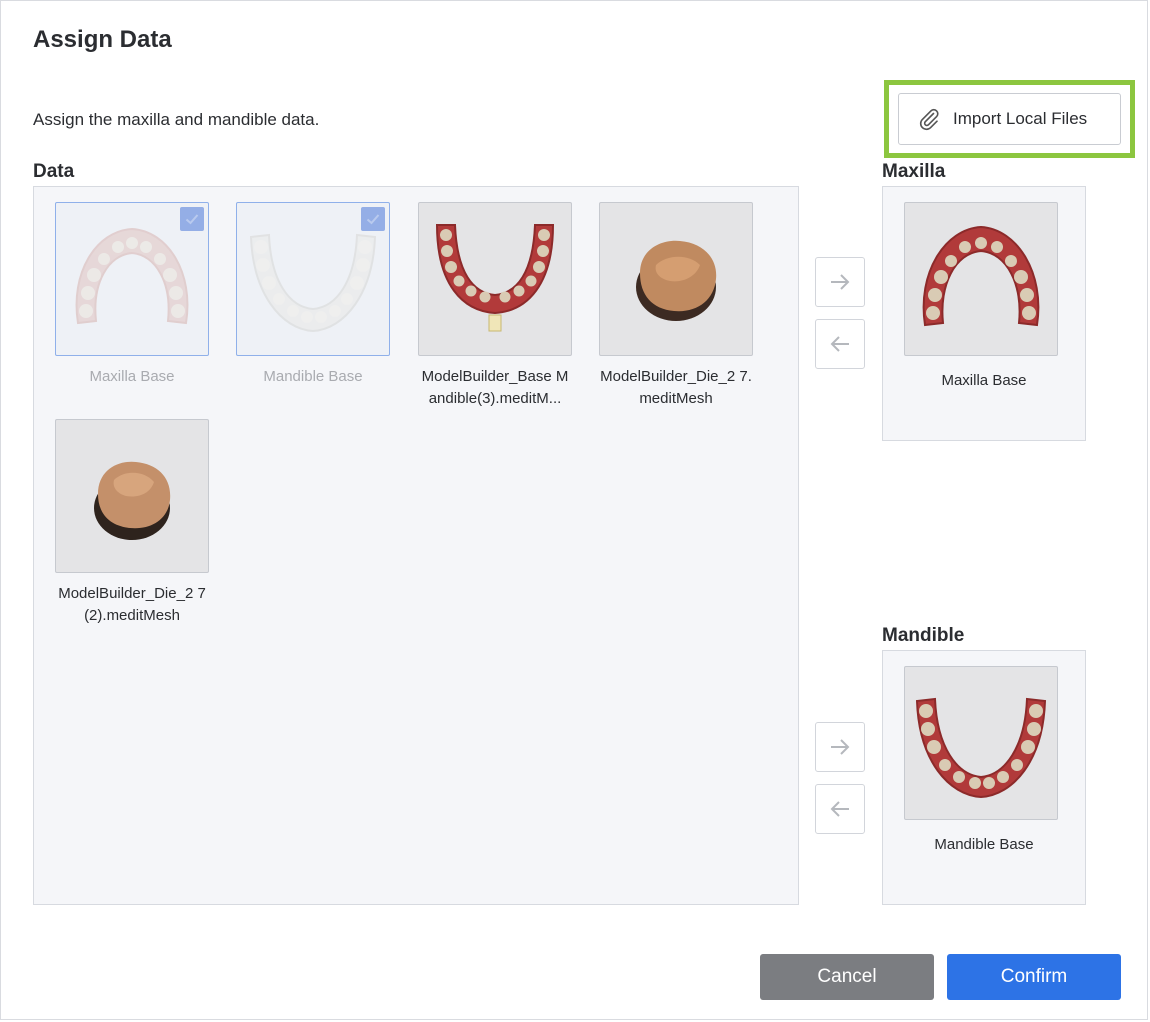  I want to click on confirm-button: Confirm, so click(1034, 977).